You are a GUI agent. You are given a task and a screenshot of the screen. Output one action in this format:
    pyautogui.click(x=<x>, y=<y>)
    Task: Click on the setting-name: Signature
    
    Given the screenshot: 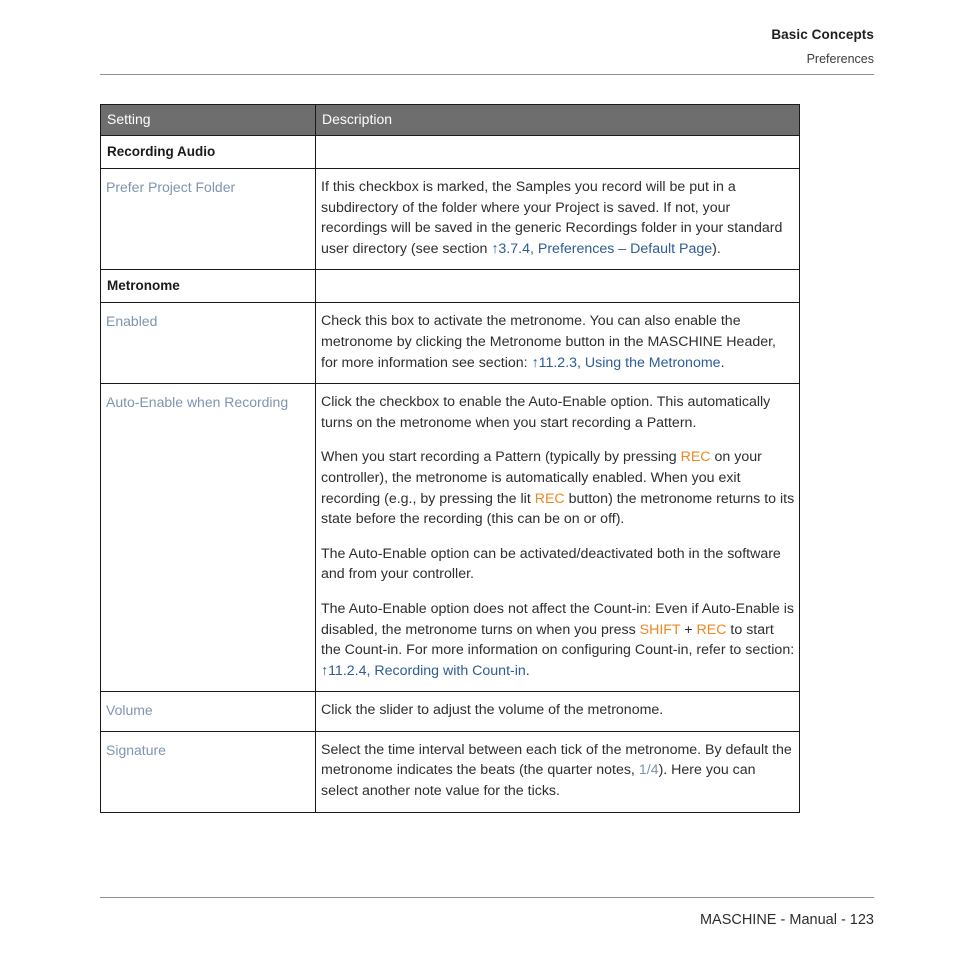 What is the action you would take?
    pyautogui.click(x=208, y=771)
    